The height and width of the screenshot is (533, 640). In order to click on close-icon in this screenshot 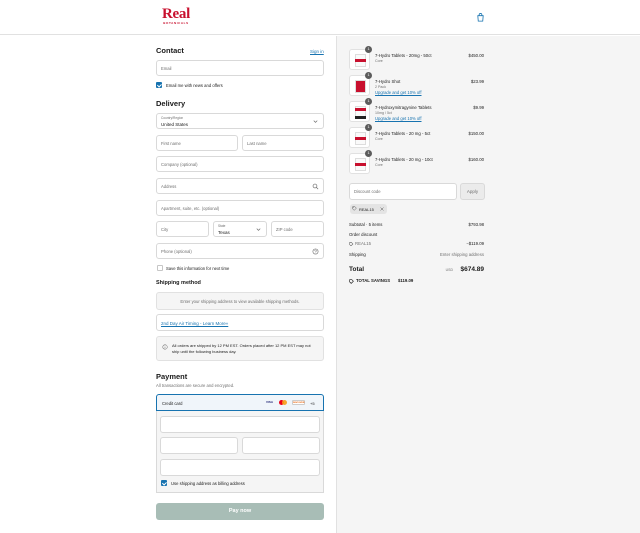, I will do `click(382, 209)`.